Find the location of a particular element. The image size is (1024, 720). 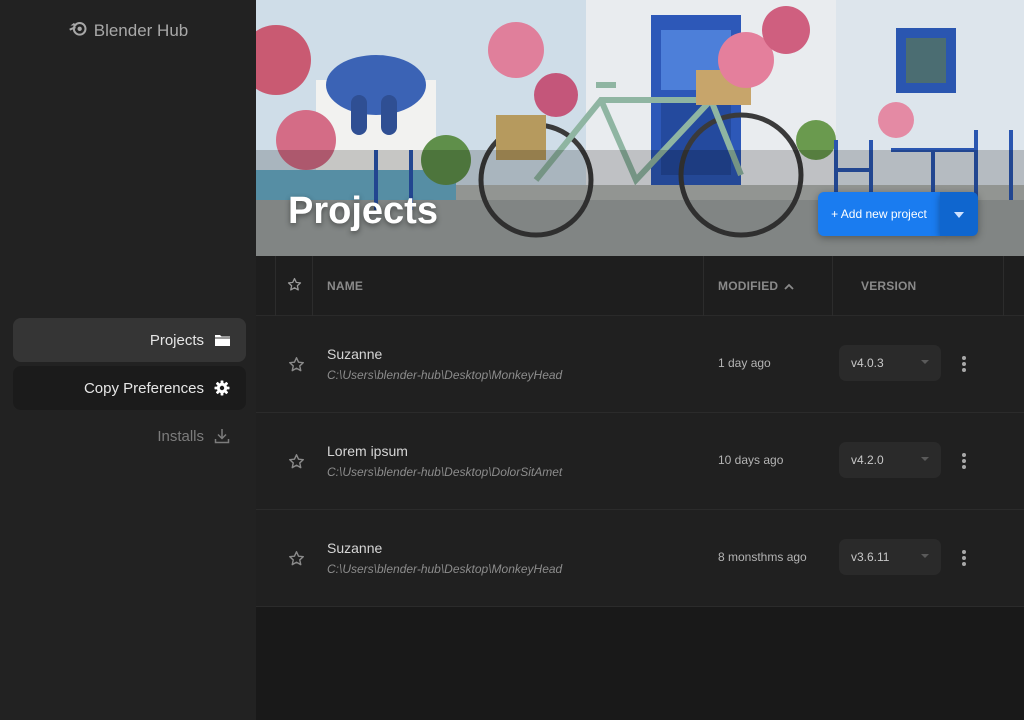

column-header-label: MODIFIED is located at coordinates (748, 286).